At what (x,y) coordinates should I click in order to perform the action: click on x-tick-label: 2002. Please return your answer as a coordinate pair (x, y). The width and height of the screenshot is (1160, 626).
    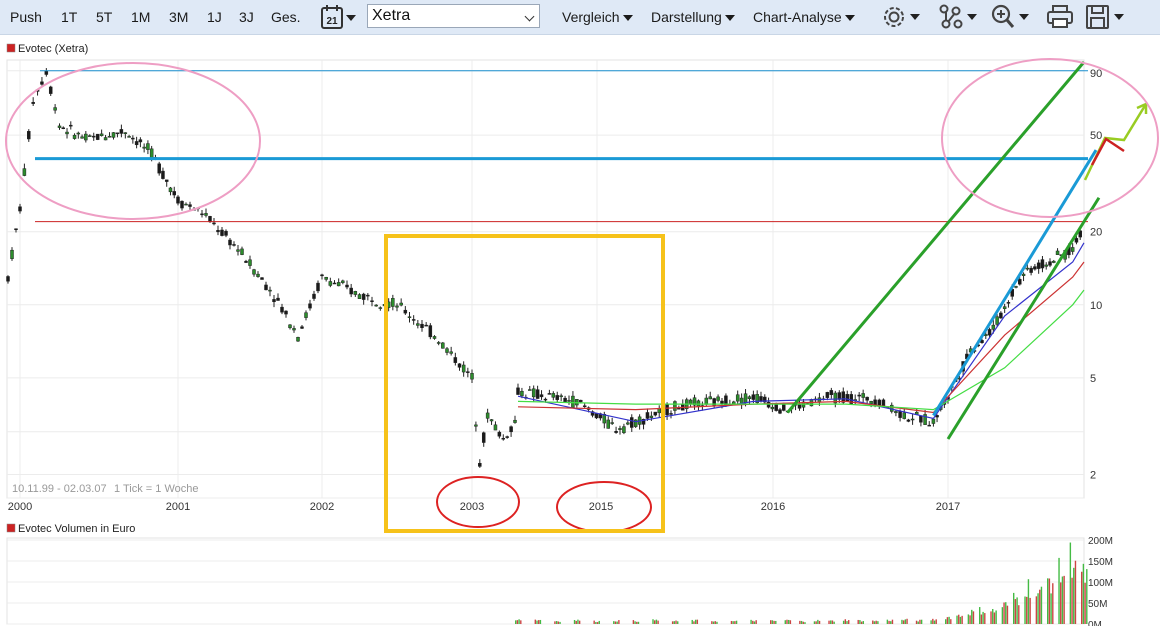
    Looking at the image, I should click on (322, 507).